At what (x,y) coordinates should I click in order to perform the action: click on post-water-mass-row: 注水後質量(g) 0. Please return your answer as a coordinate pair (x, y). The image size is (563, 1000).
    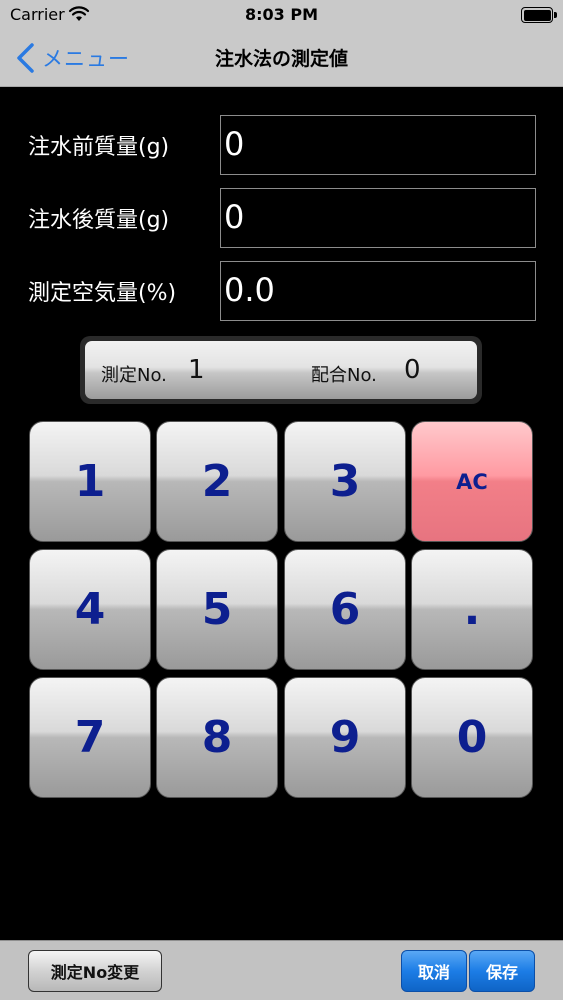
    Looking at the image, I should click on (281, 218).